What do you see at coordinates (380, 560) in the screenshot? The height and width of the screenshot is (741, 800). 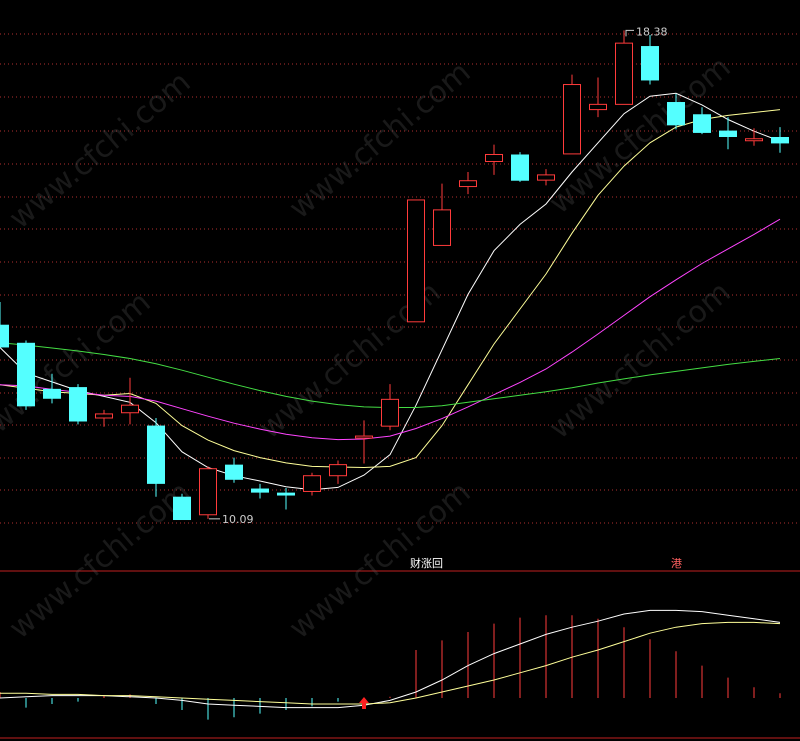 I see `watermark-7: www.cfchi.com` at bounding box center [380, 560].